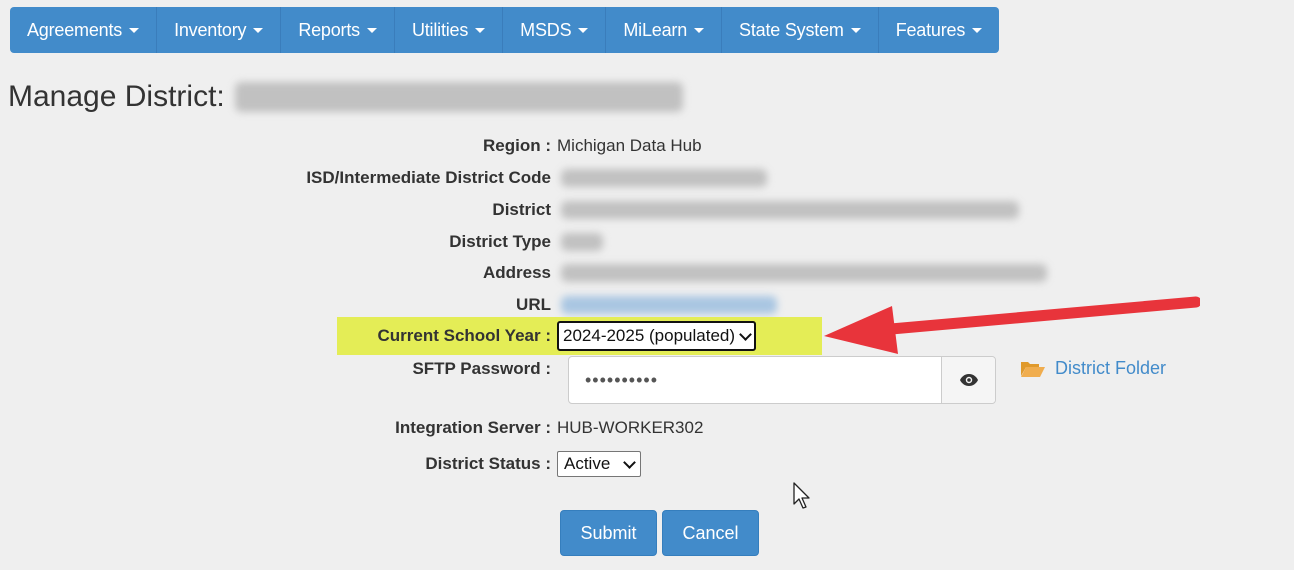  What do you see at coordinates (791, 29) in the screenshot?
I see `nav-label: State System` at bounding box center [791, 29].